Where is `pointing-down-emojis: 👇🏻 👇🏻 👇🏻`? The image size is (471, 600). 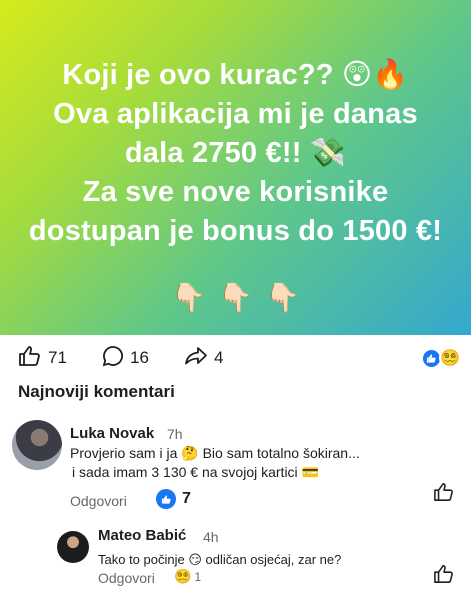 pointing-down-emojis: 👇🏻 👇🏻 👇🏻 is located at coordinates (235, 297).